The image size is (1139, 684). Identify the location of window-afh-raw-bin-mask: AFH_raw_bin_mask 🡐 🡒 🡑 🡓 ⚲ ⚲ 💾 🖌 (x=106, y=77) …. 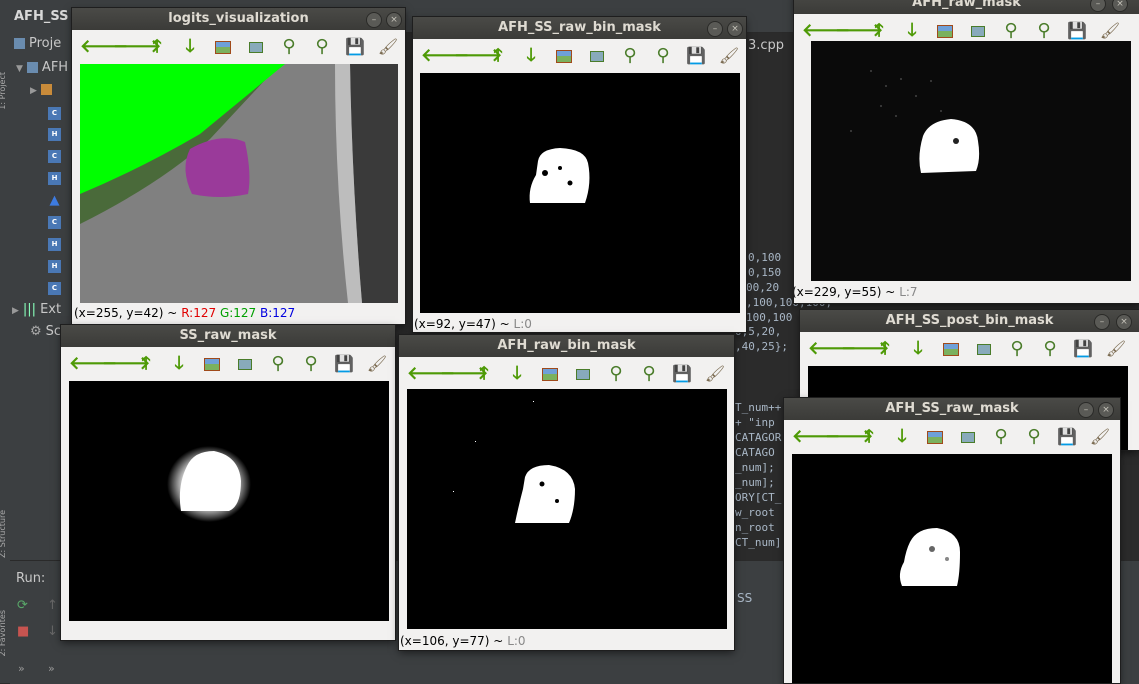
(566, 492).